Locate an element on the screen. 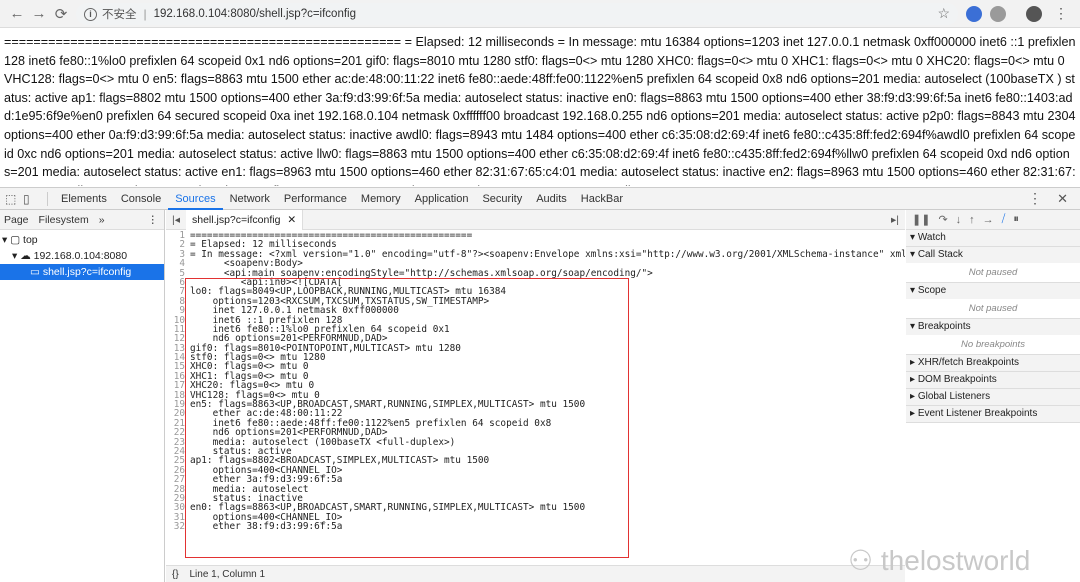 This screenshot has height=582, width=1080. section-body: Not paused is located at coordinates (993, 272).